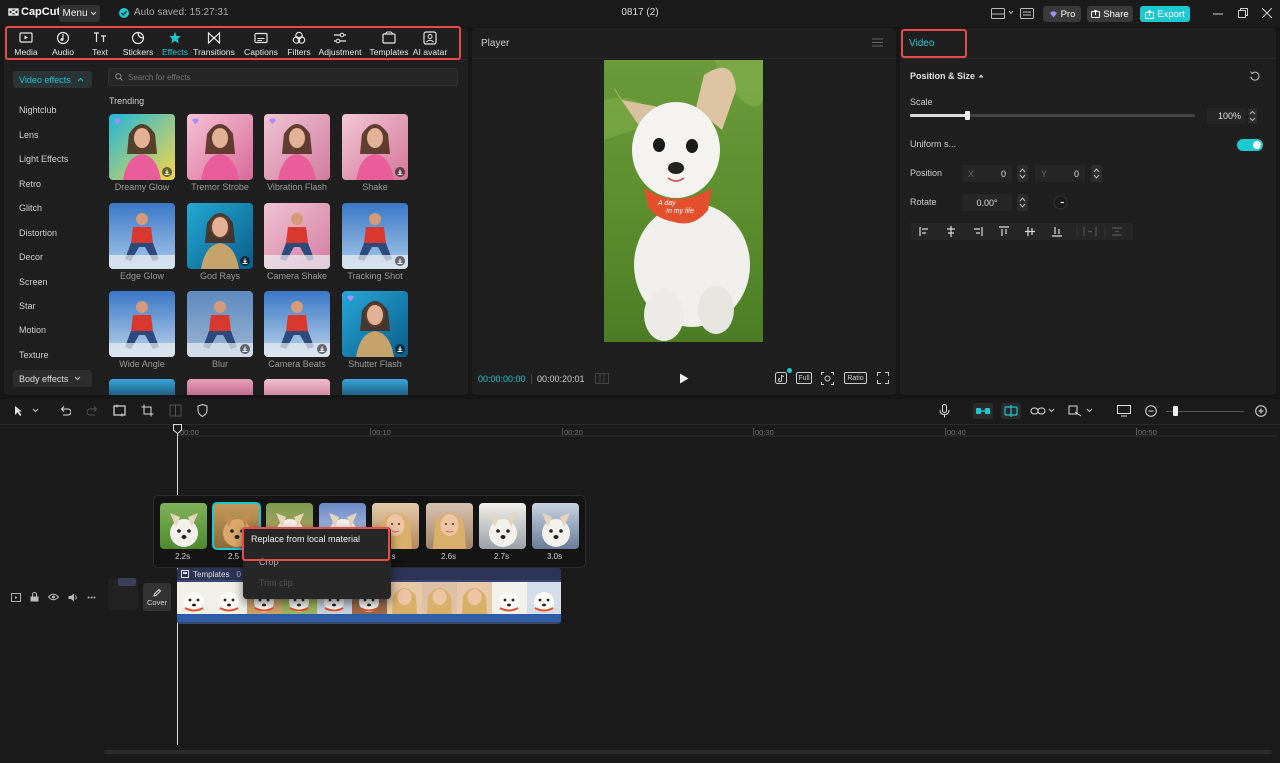 This screenshot has height=763, width=1280. Describe the element at coordinates (1255, 76) in the screenshot. I see `reset-icon` at that location.